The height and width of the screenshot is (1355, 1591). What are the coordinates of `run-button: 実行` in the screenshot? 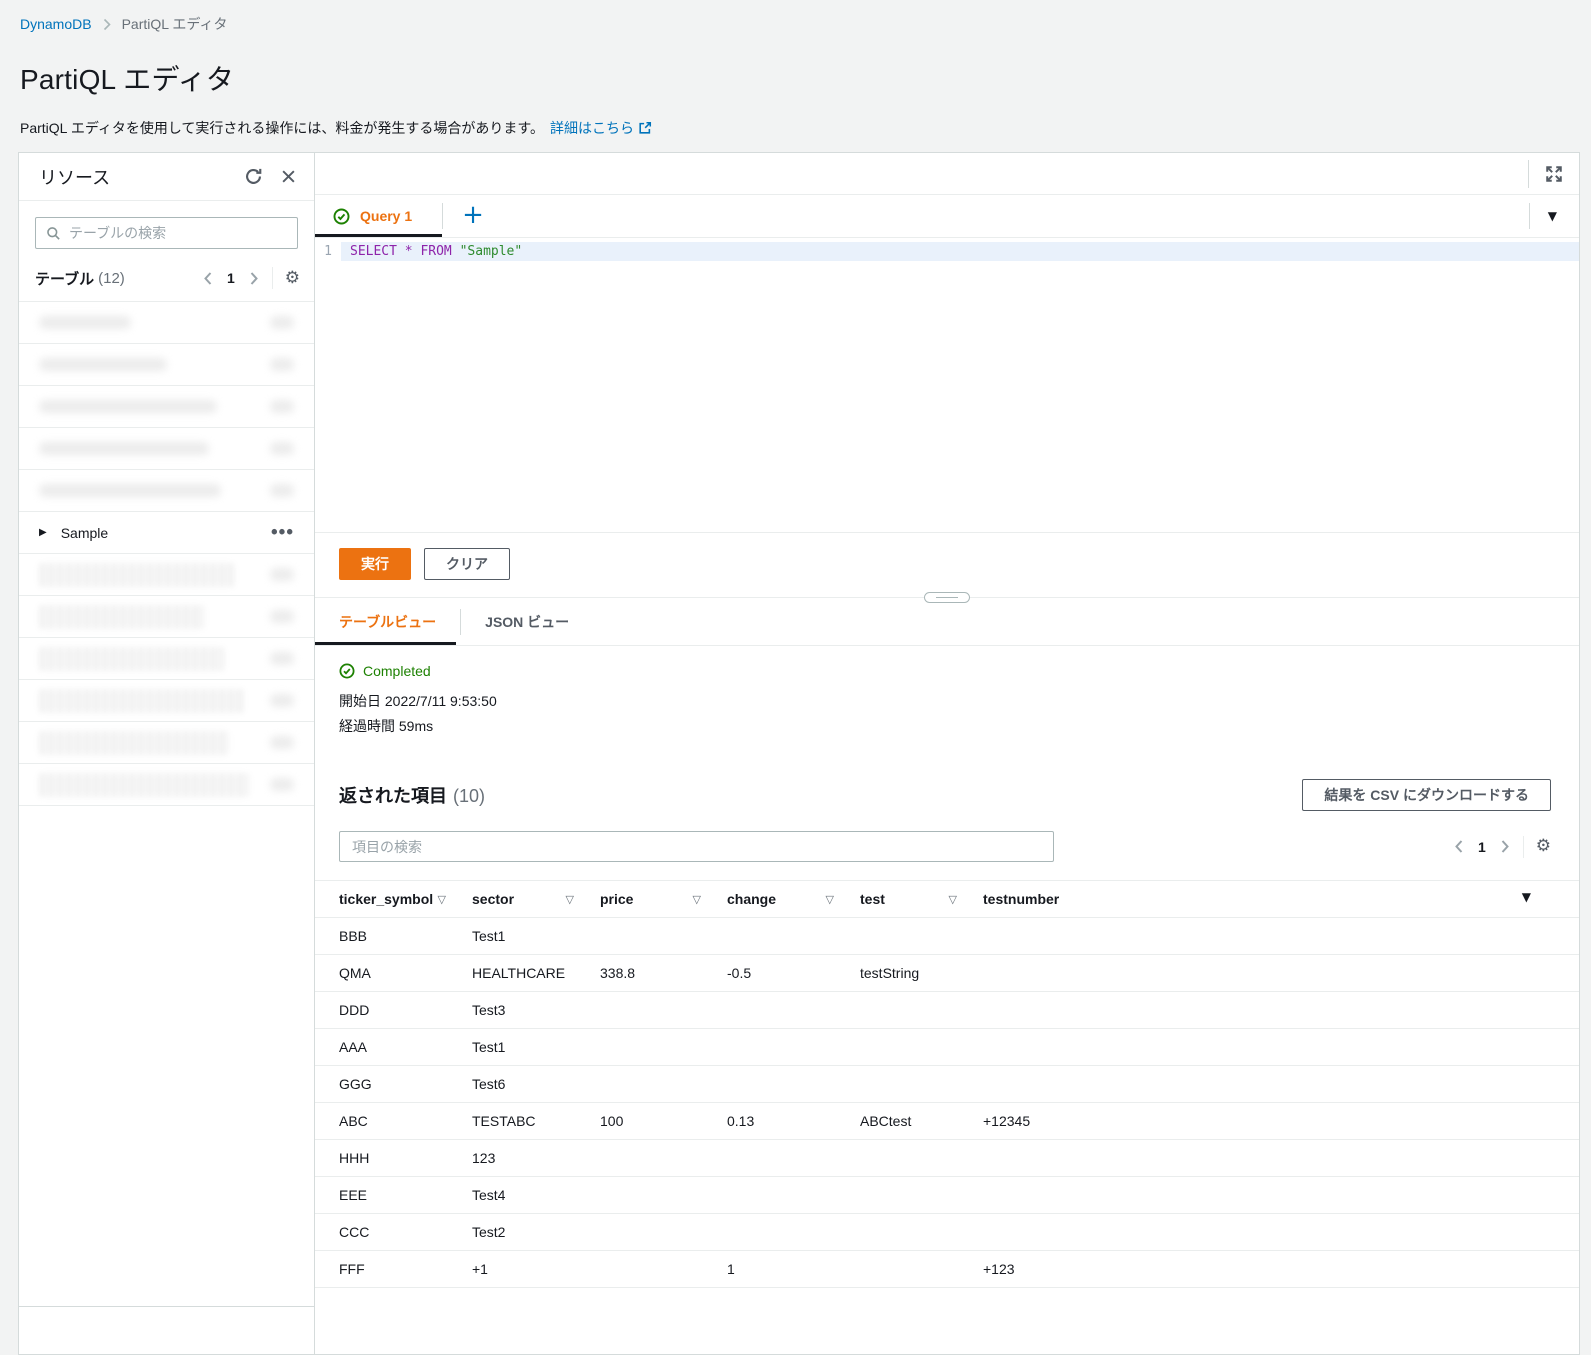 It's located at (375, 564).